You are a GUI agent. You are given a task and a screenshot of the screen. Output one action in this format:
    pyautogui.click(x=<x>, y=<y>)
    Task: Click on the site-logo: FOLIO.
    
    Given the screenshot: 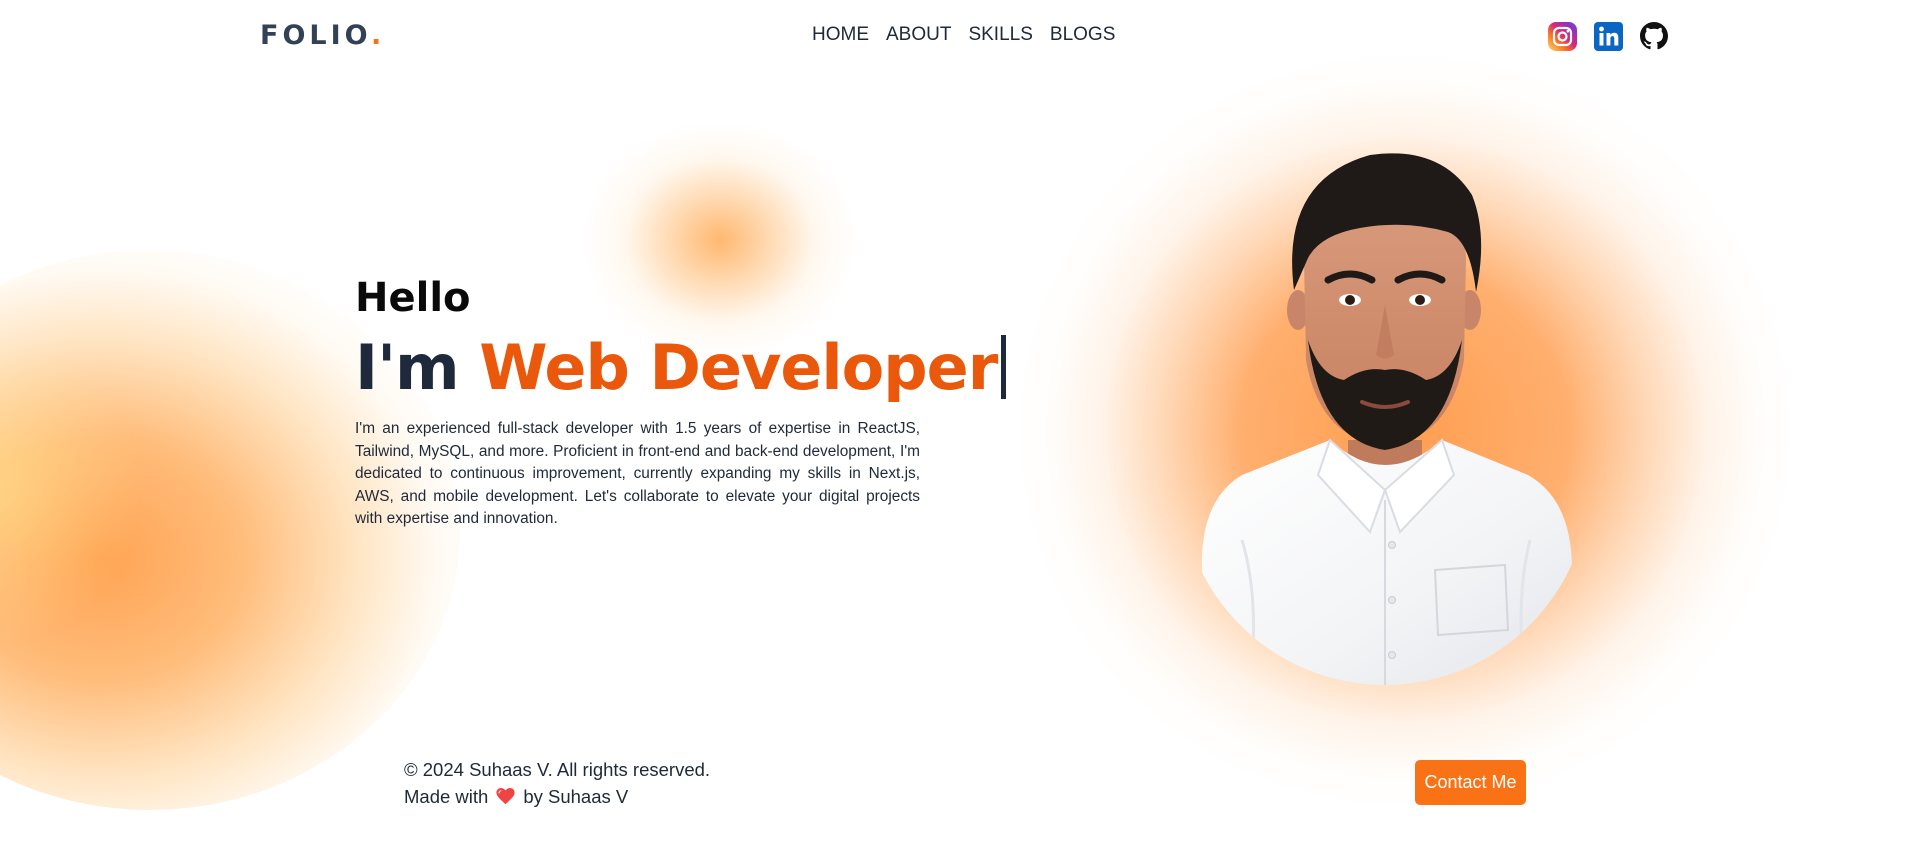 What is the action you would take?
    pyautogui.click(x=322, y=35)
    